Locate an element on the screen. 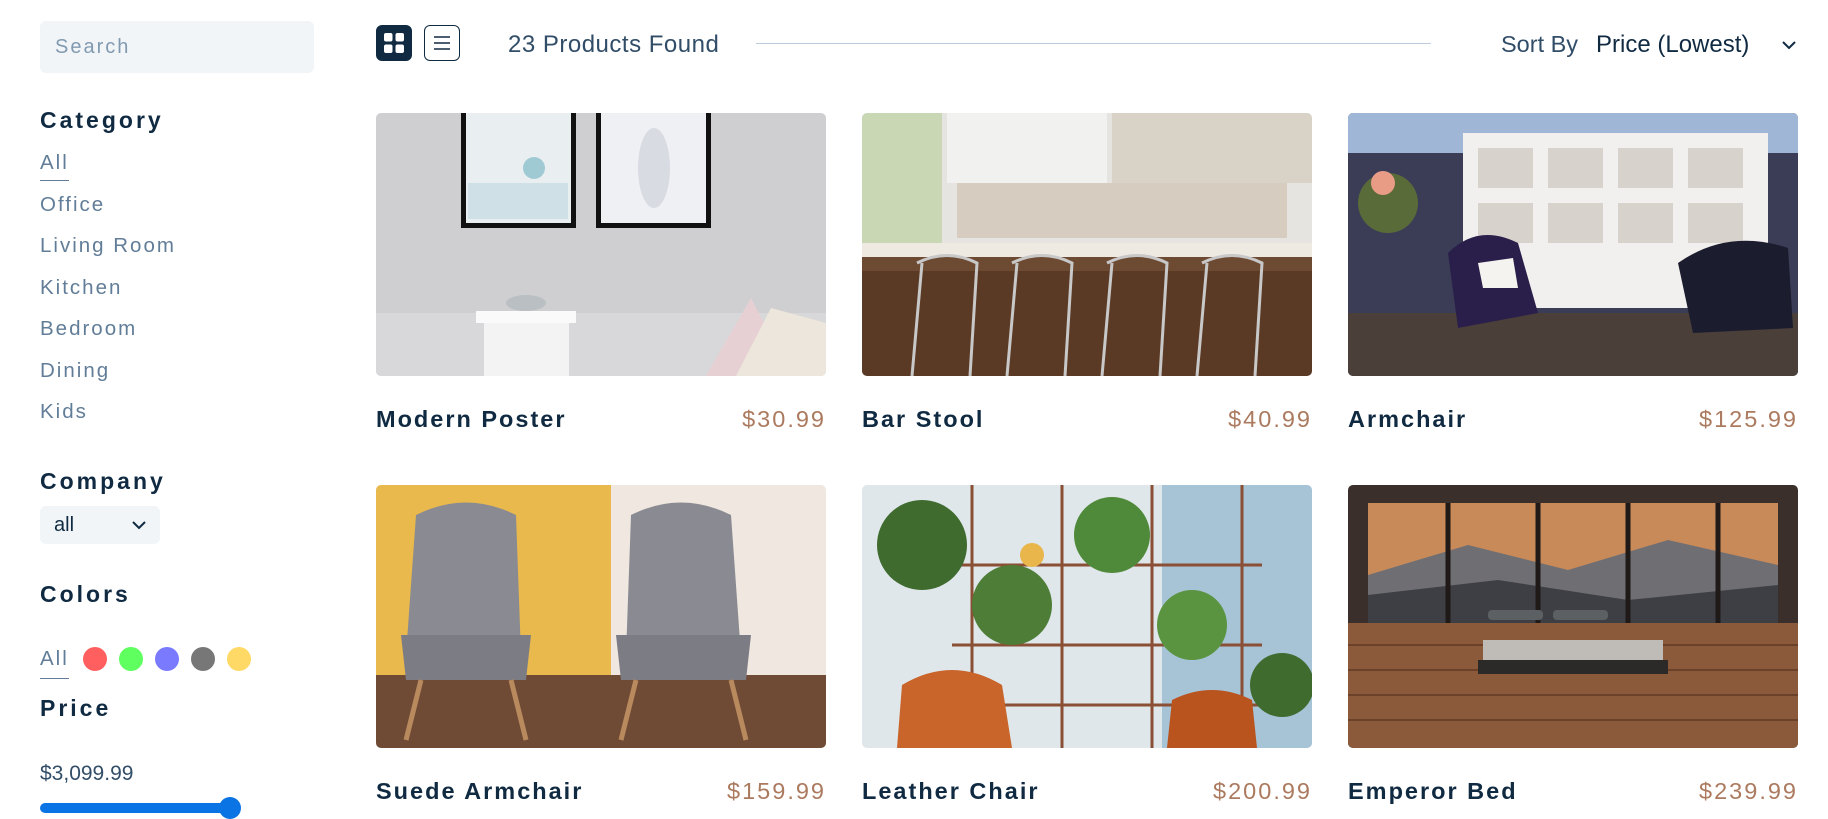 The height and width of the screenshot is (819, 1828). product-image-suede-armchair is located at coordinates (601, 616).